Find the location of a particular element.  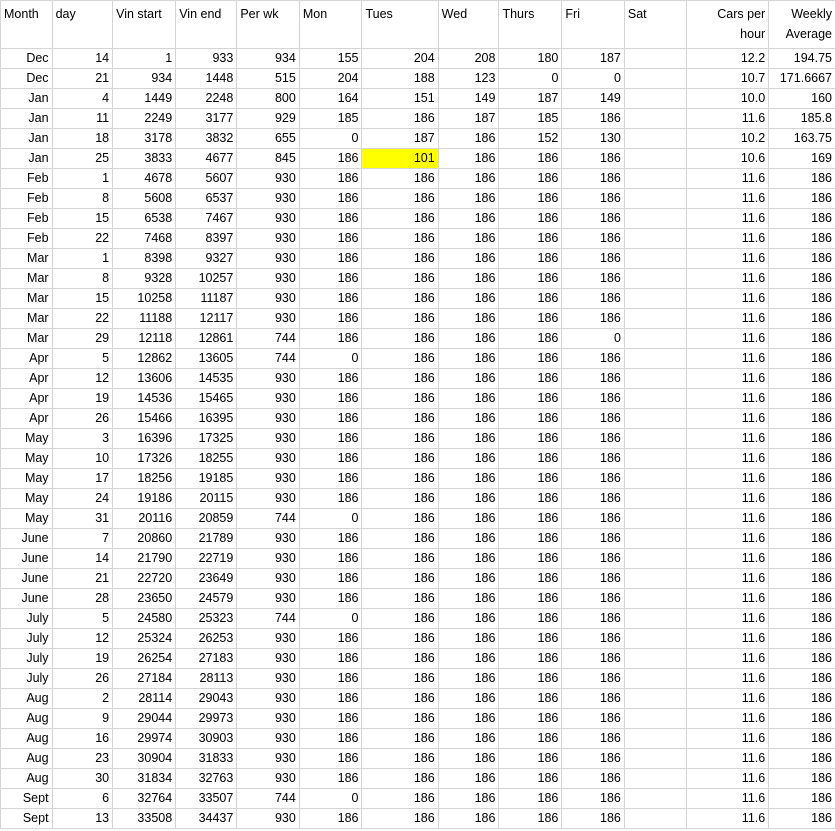

cell-wed: 123 is located at coordinates (468, 78).